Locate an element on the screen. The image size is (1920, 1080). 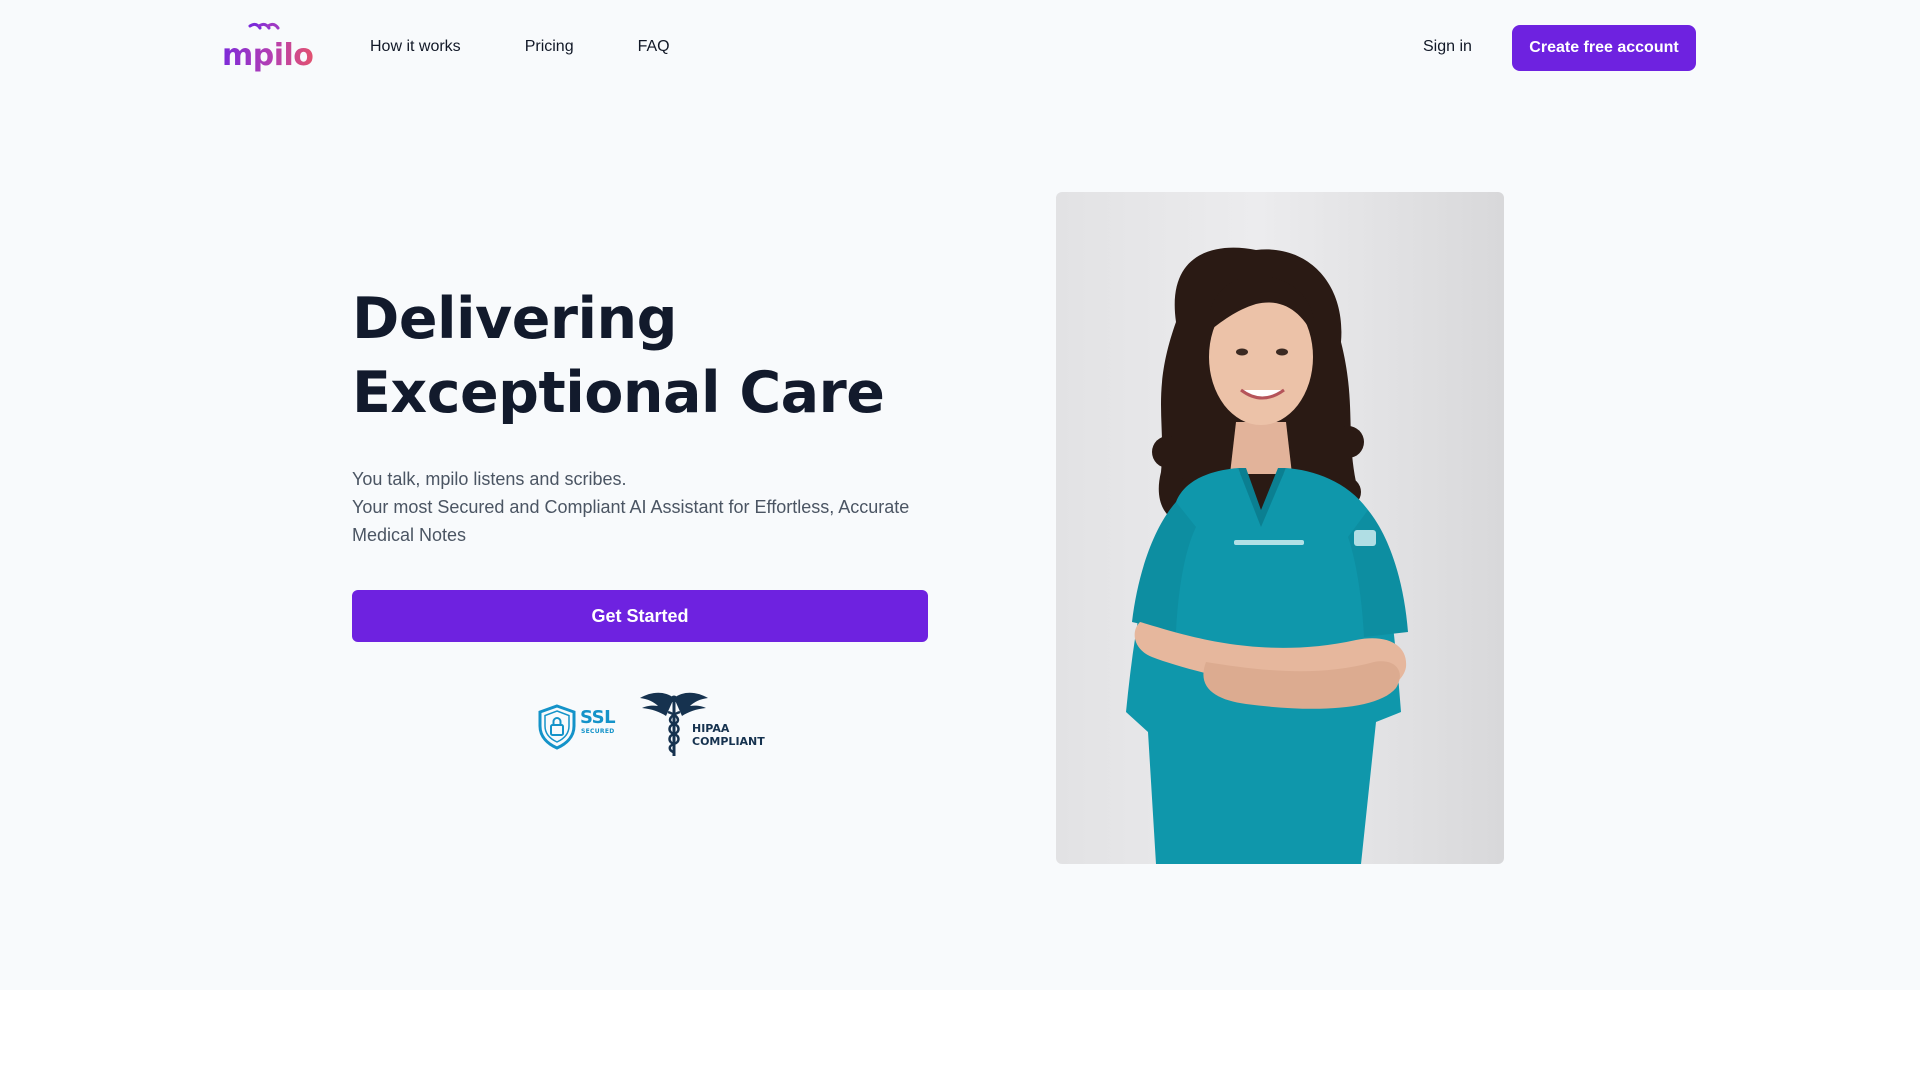
main-nav: How it works Pricing FAQ is located at coordinates (552, 47).